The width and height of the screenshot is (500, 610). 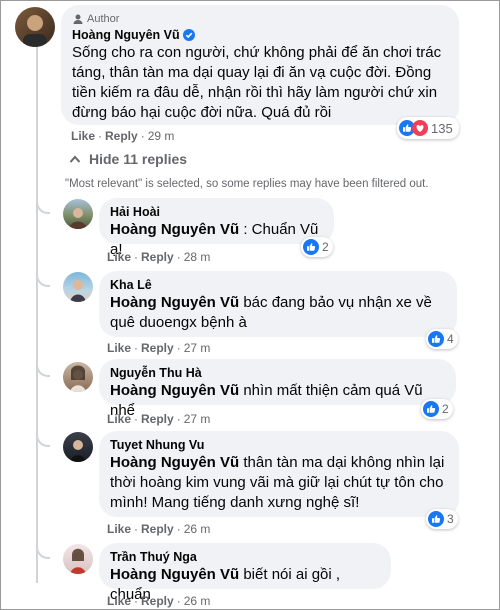 I want to click on reaction-summary: 4, so click(x=442, y=339).